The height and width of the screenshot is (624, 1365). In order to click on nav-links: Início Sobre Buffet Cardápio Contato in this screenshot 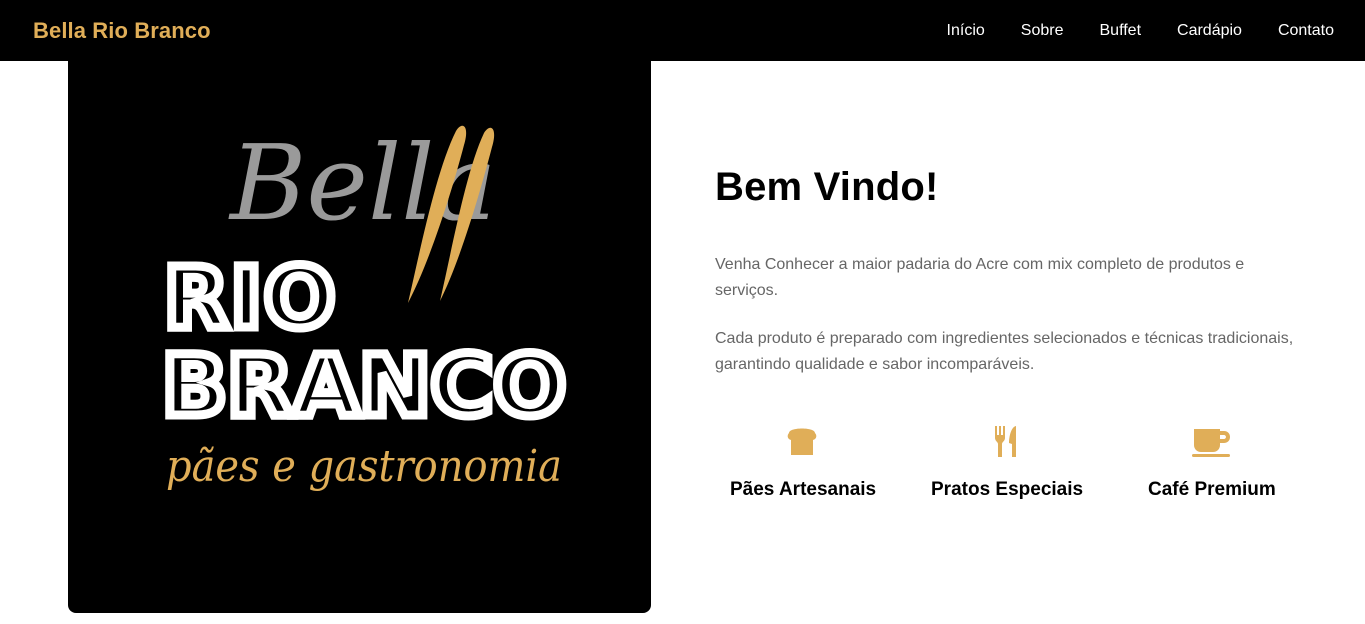, I will do `click(1122, 31)`.